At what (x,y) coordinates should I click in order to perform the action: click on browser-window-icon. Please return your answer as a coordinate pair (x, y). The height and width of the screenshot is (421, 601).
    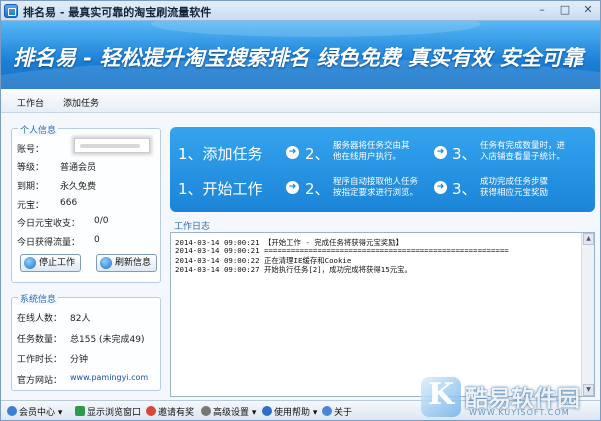
    Looking at the image, I should click on (80, 411).